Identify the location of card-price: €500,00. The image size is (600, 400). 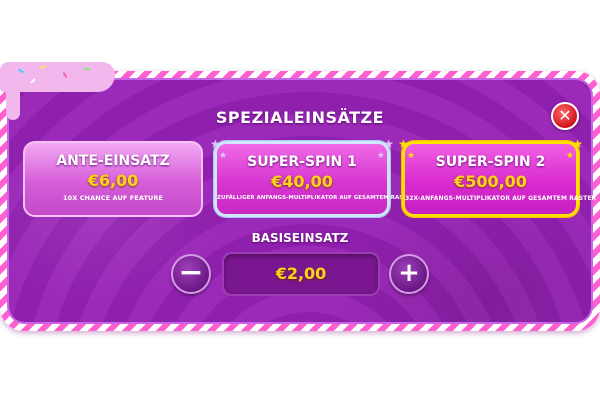
(490, 181).